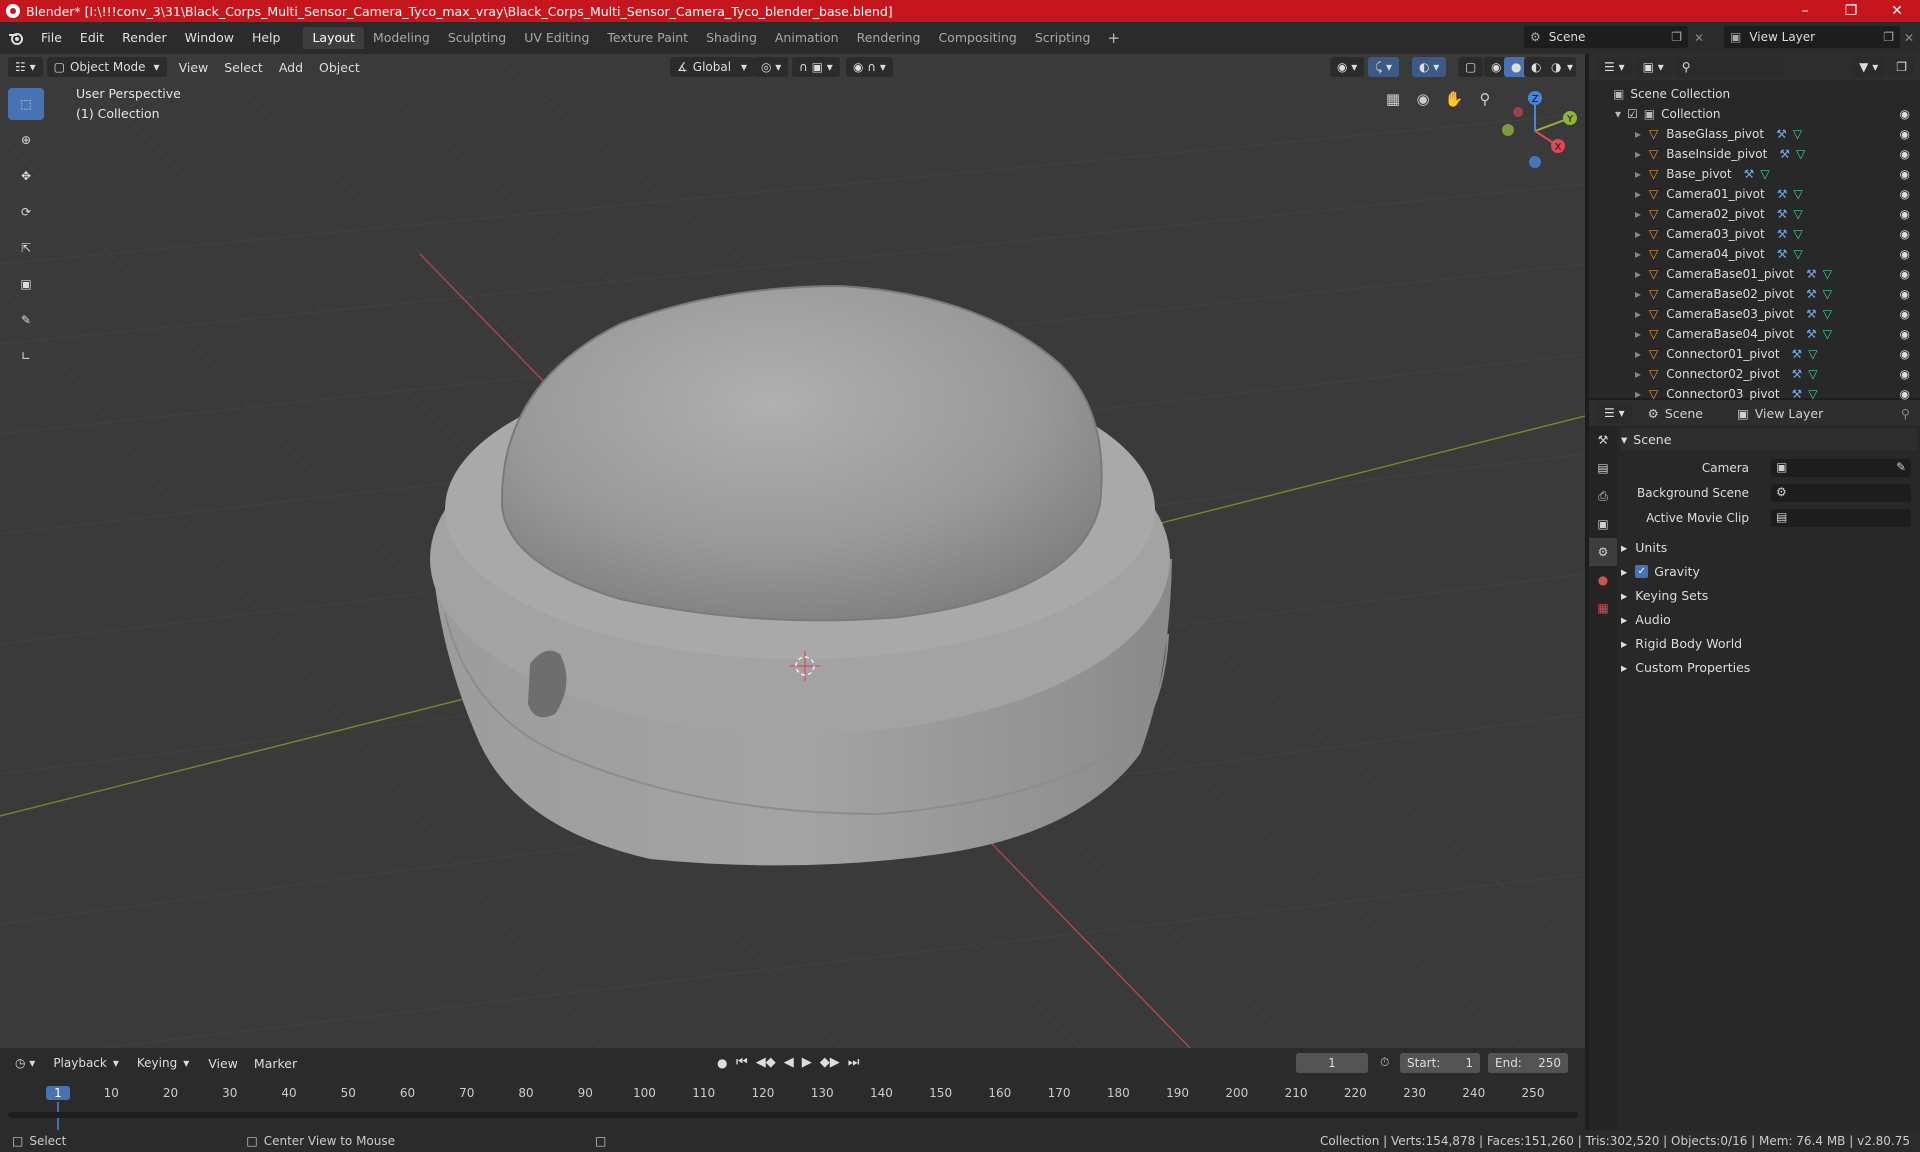 This screenshot has width=1920, height=1152. I want to click on annotate-icon: ✎, so click(26, 320).